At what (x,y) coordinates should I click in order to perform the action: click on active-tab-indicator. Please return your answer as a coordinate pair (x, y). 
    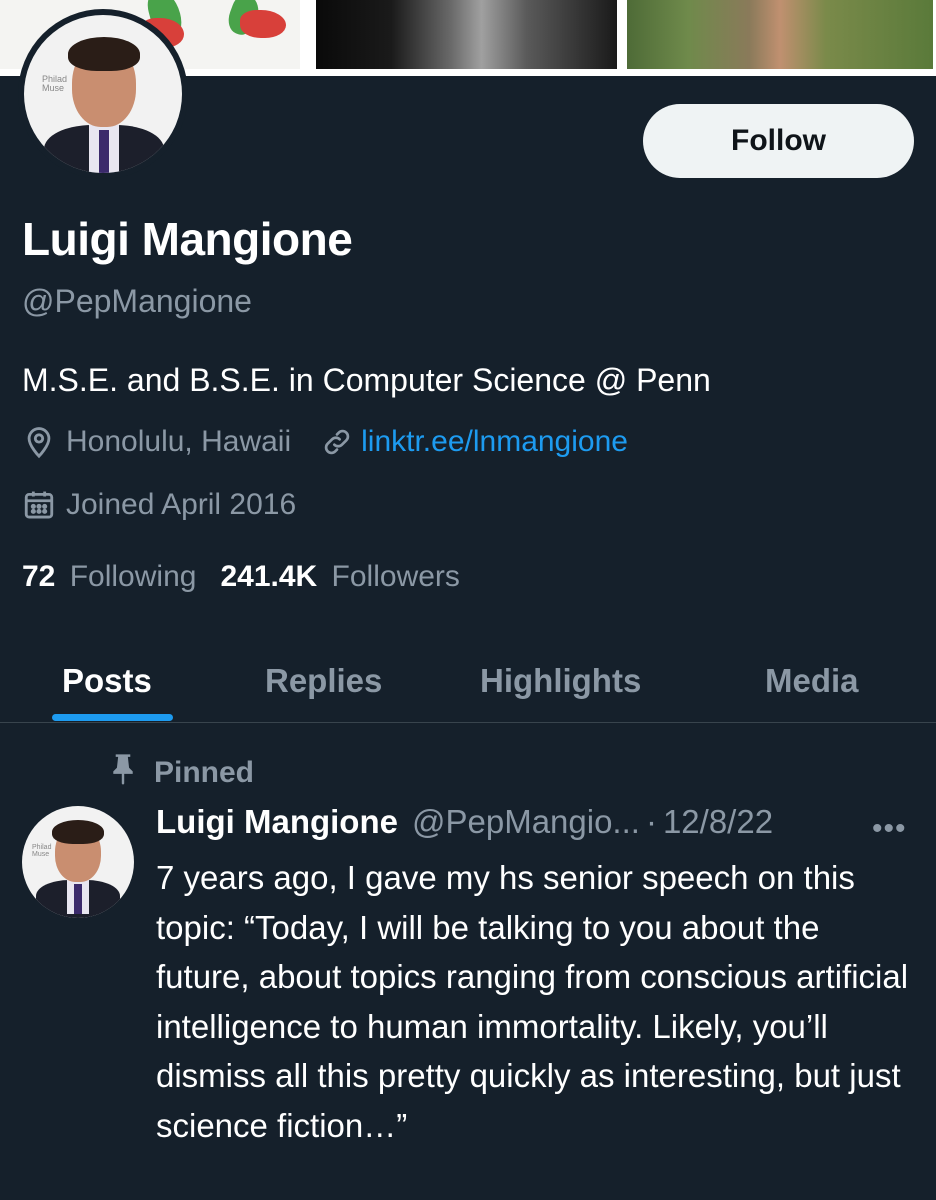
    Looking at the image, I should click on (112, 717).